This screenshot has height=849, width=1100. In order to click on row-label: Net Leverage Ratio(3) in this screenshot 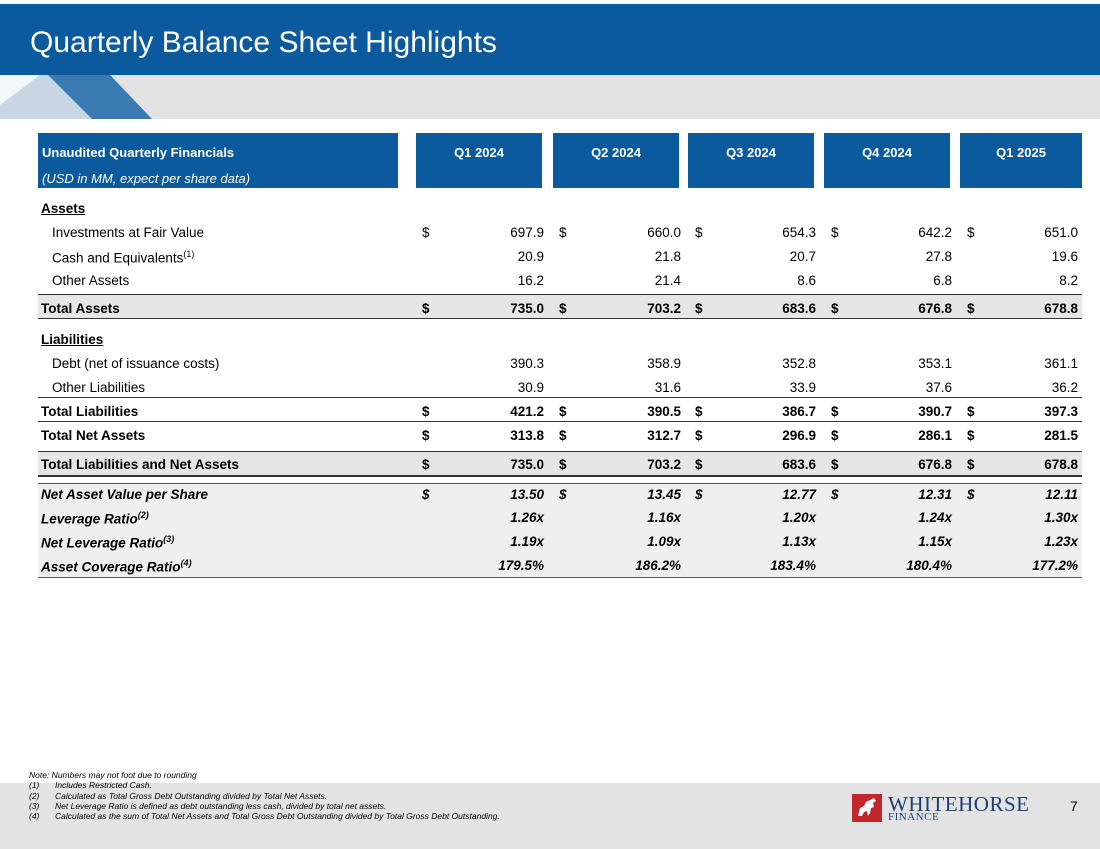, I will do `click(107, 542)`.